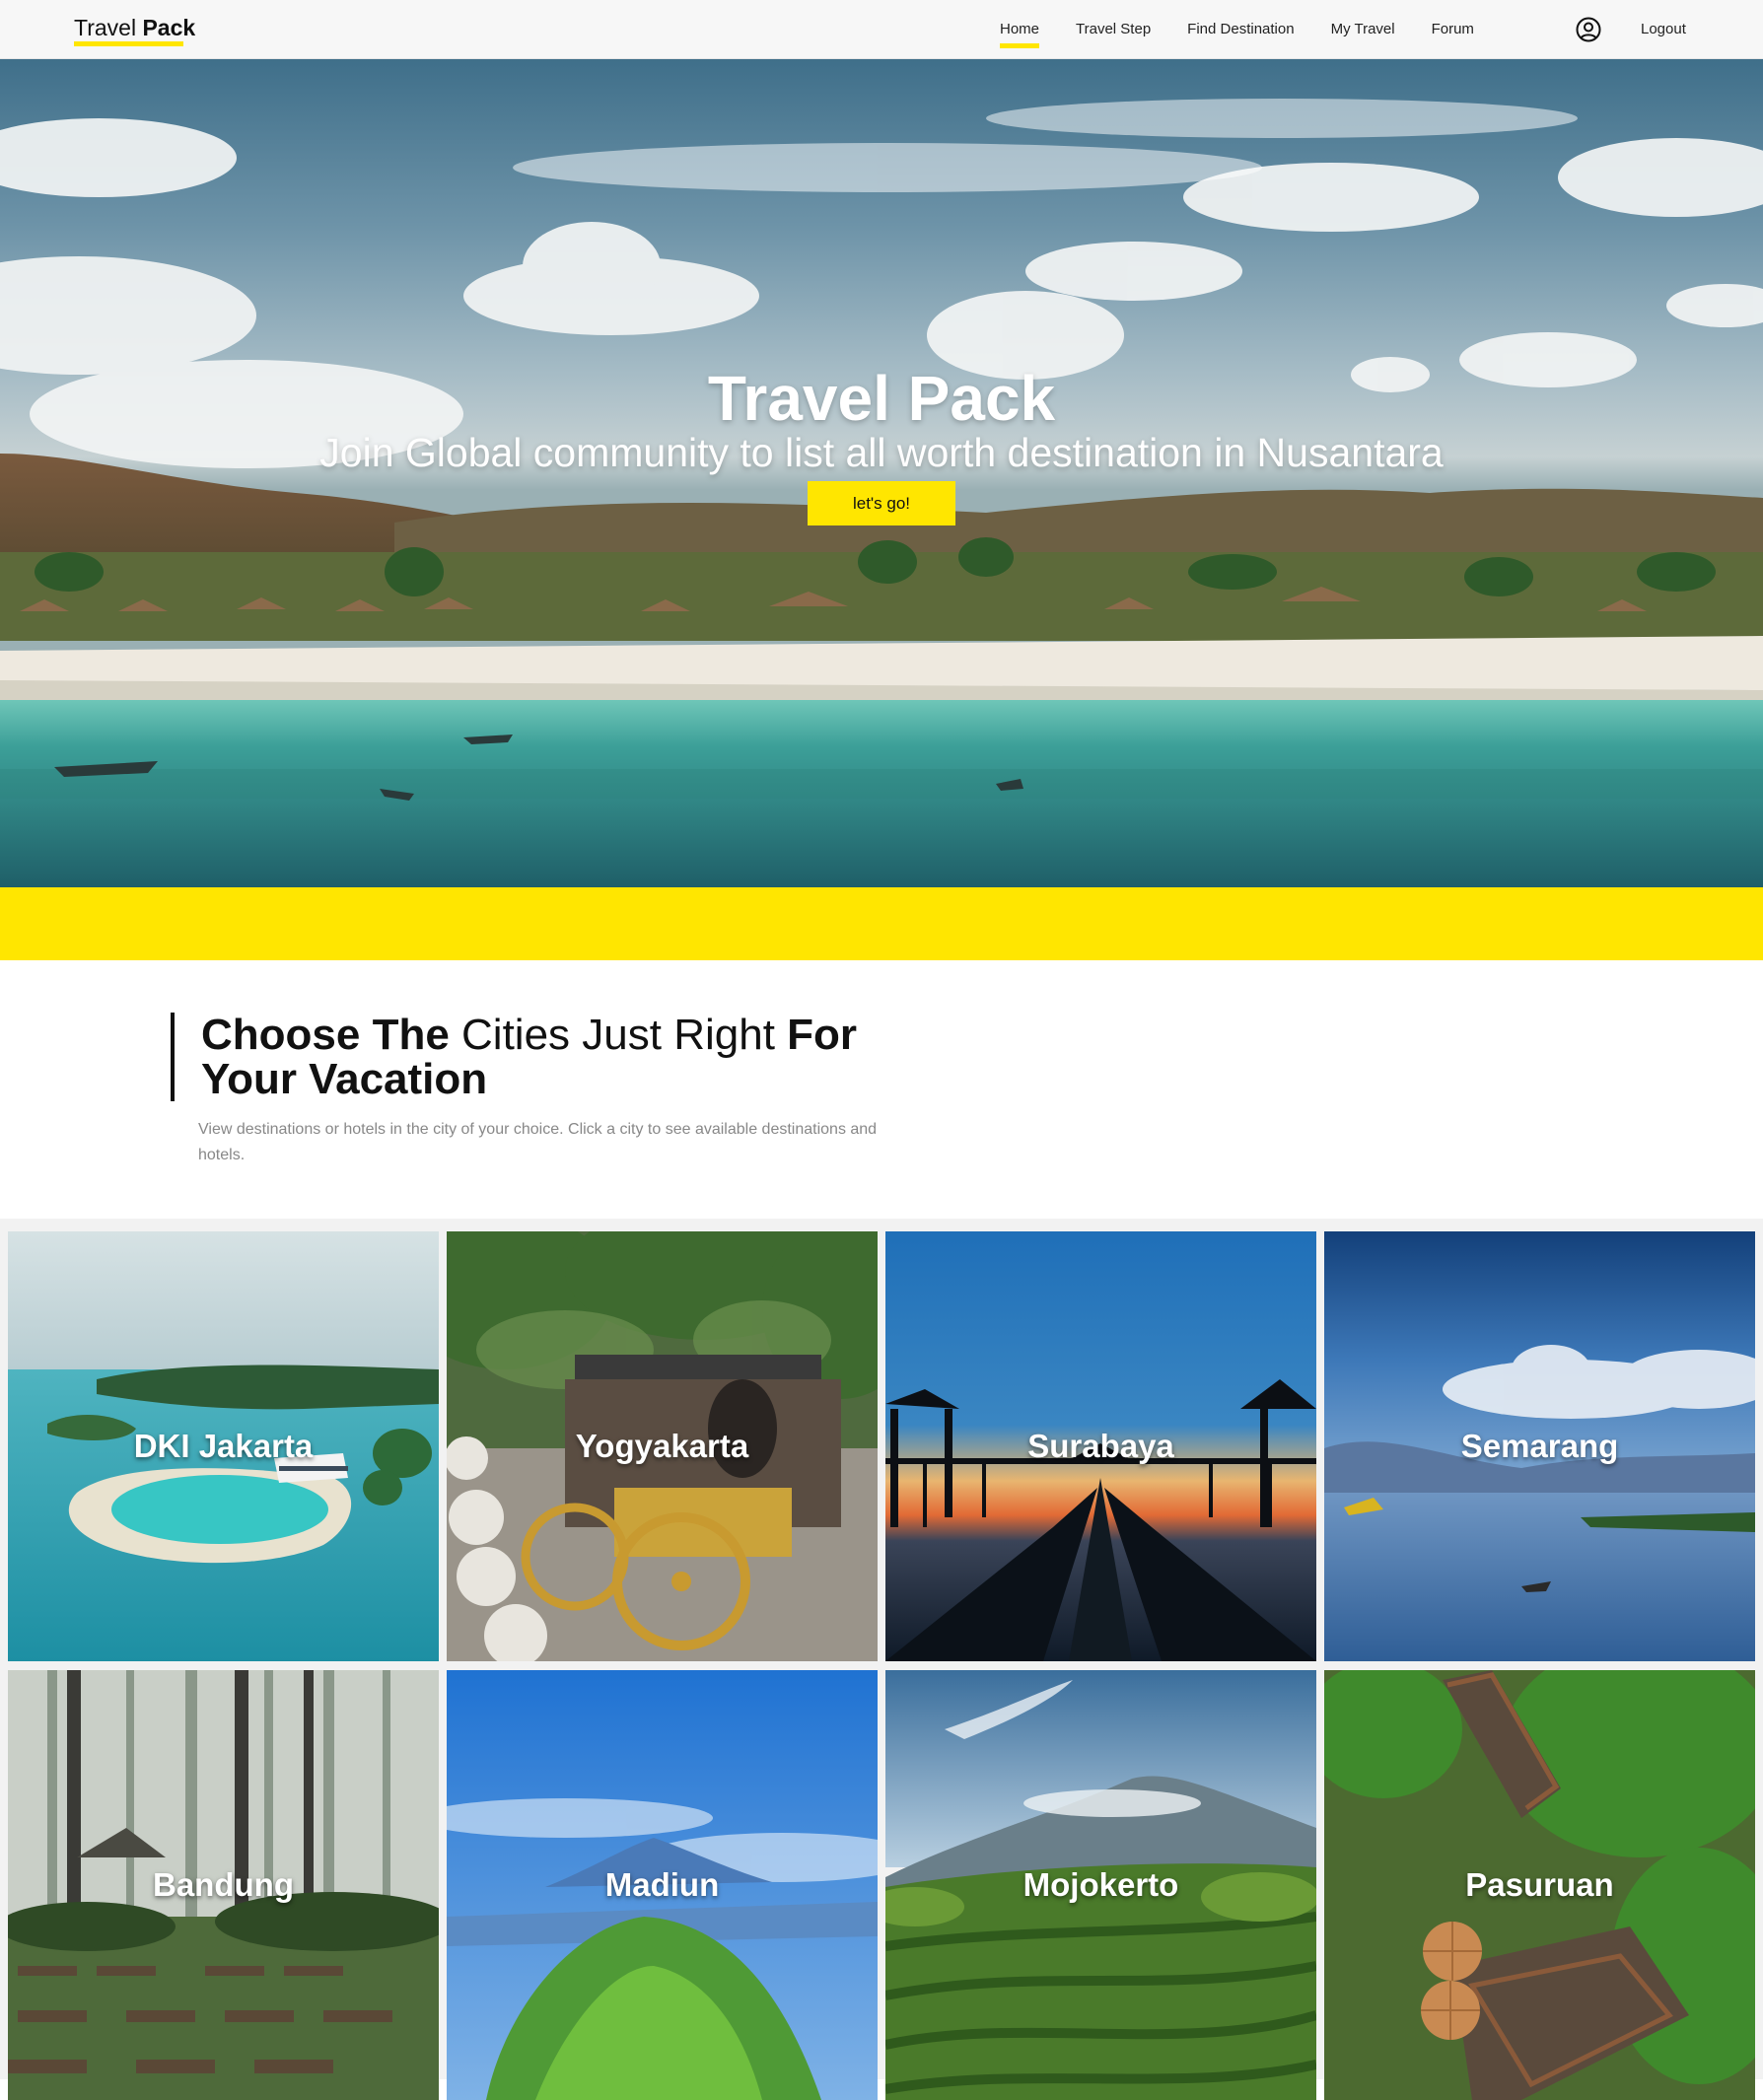  Describe the element at coordinates (881, 923) in the screenshot. I see `yellow-divider-band` at that location.